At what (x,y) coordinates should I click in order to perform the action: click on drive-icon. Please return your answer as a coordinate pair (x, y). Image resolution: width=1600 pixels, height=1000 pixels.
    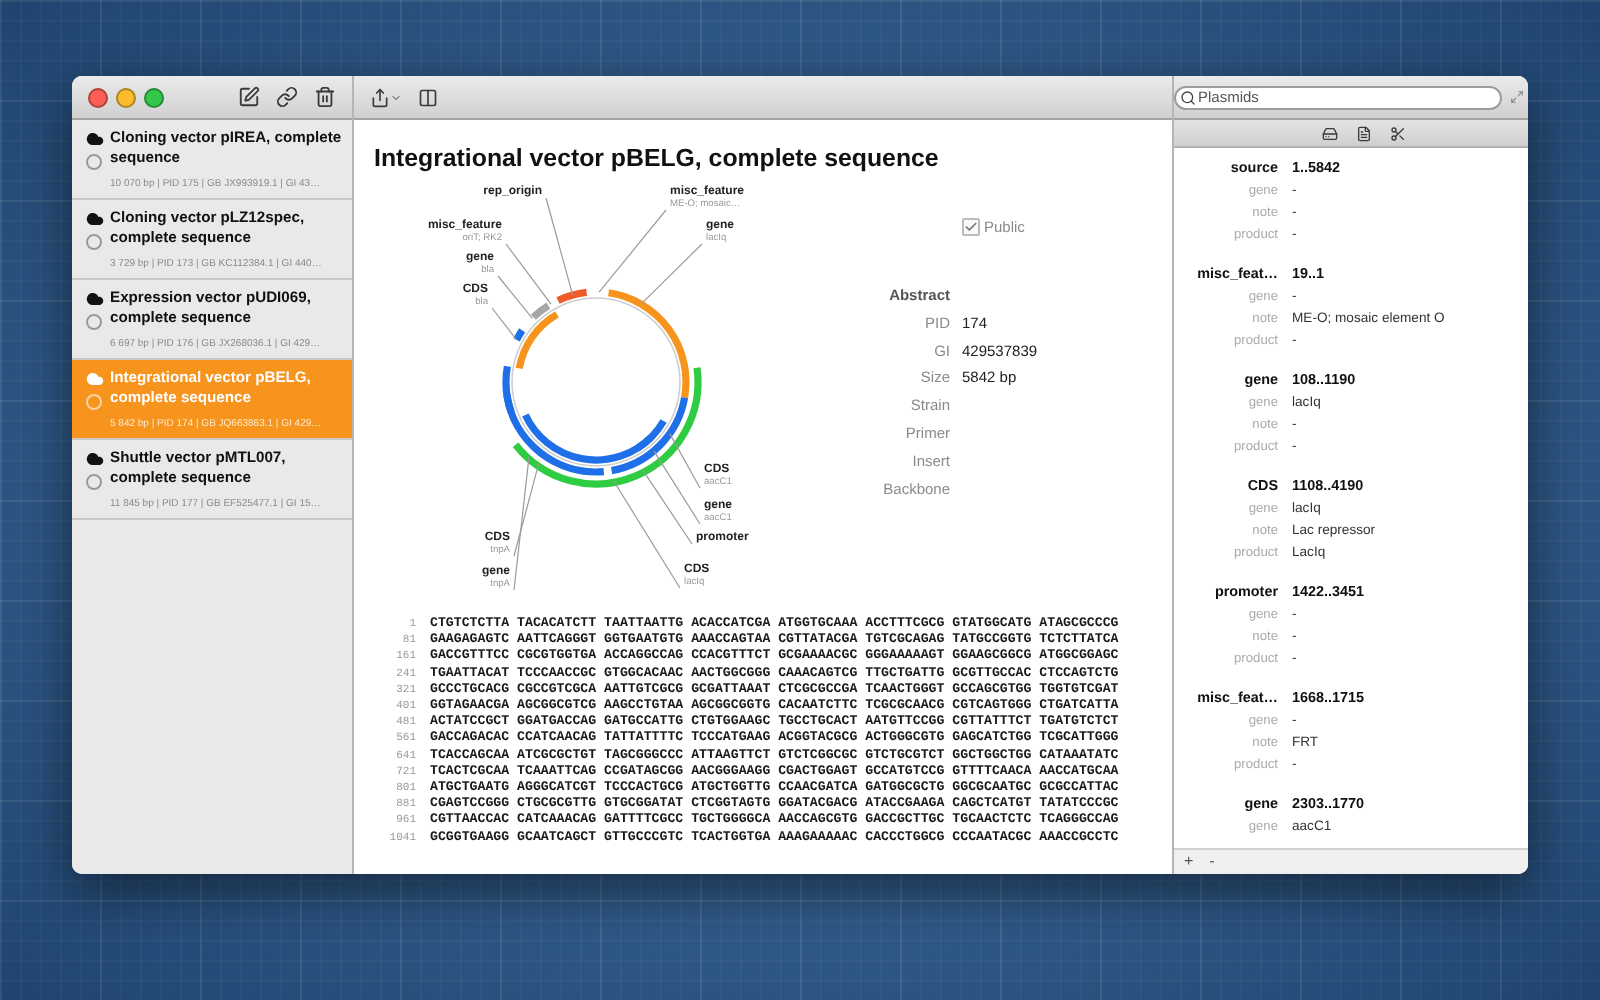
    Looking at the image, I should click on (1329, 133).